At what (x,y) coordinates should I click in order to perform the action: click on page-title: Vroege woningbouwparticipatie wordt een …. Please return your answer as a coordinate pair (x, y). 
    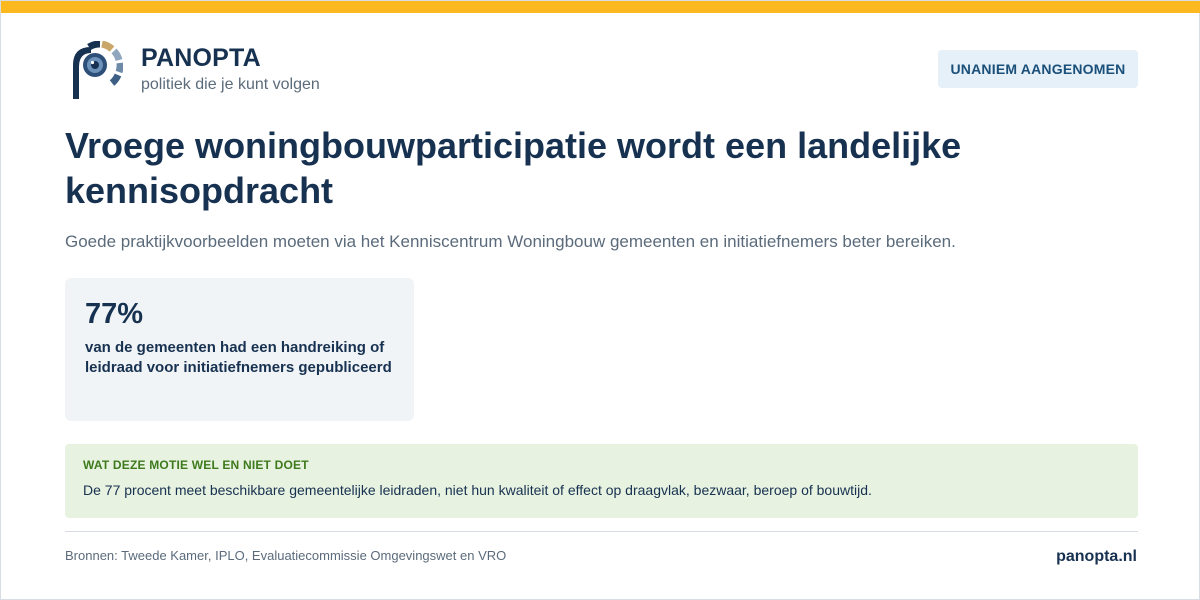
    Looking at the image, I should click on (513, 168).